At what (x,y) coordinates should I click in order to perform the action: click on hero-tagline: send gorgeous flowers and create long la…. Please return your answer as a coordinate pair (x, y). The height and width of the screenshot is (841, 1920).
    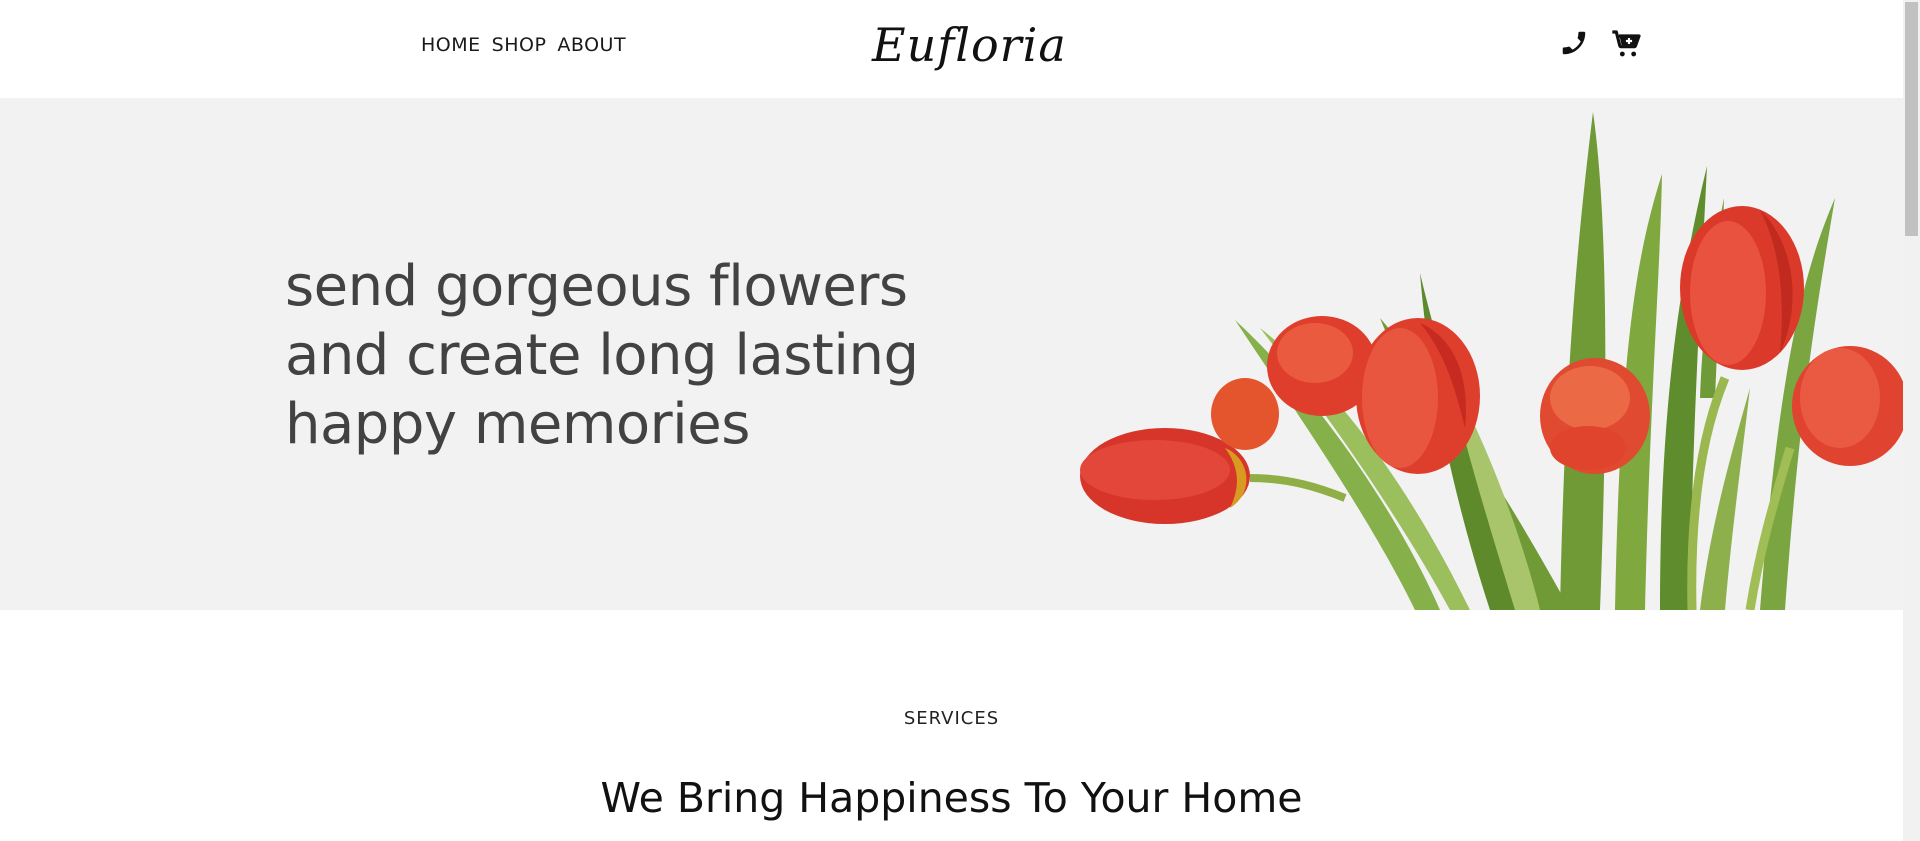
    Looking at the image, I should click on (602, 355).